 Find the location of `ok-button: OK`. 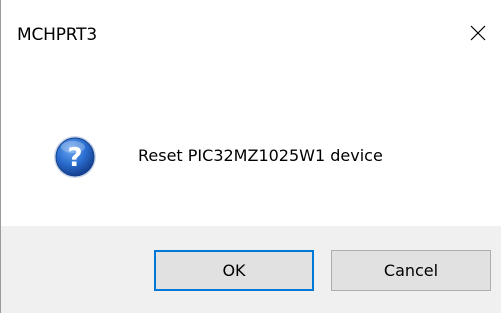

ok-button: OK is located at coordinates (234, 270).